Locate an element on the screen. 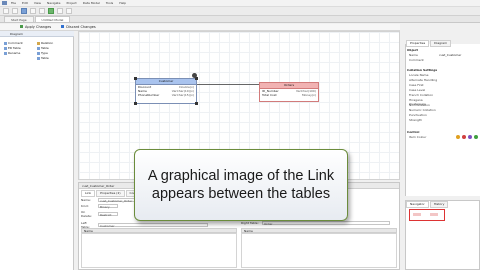 The height and width of the screenshot is (270, 480). section-object: Object is located at coordinates (412, 50).